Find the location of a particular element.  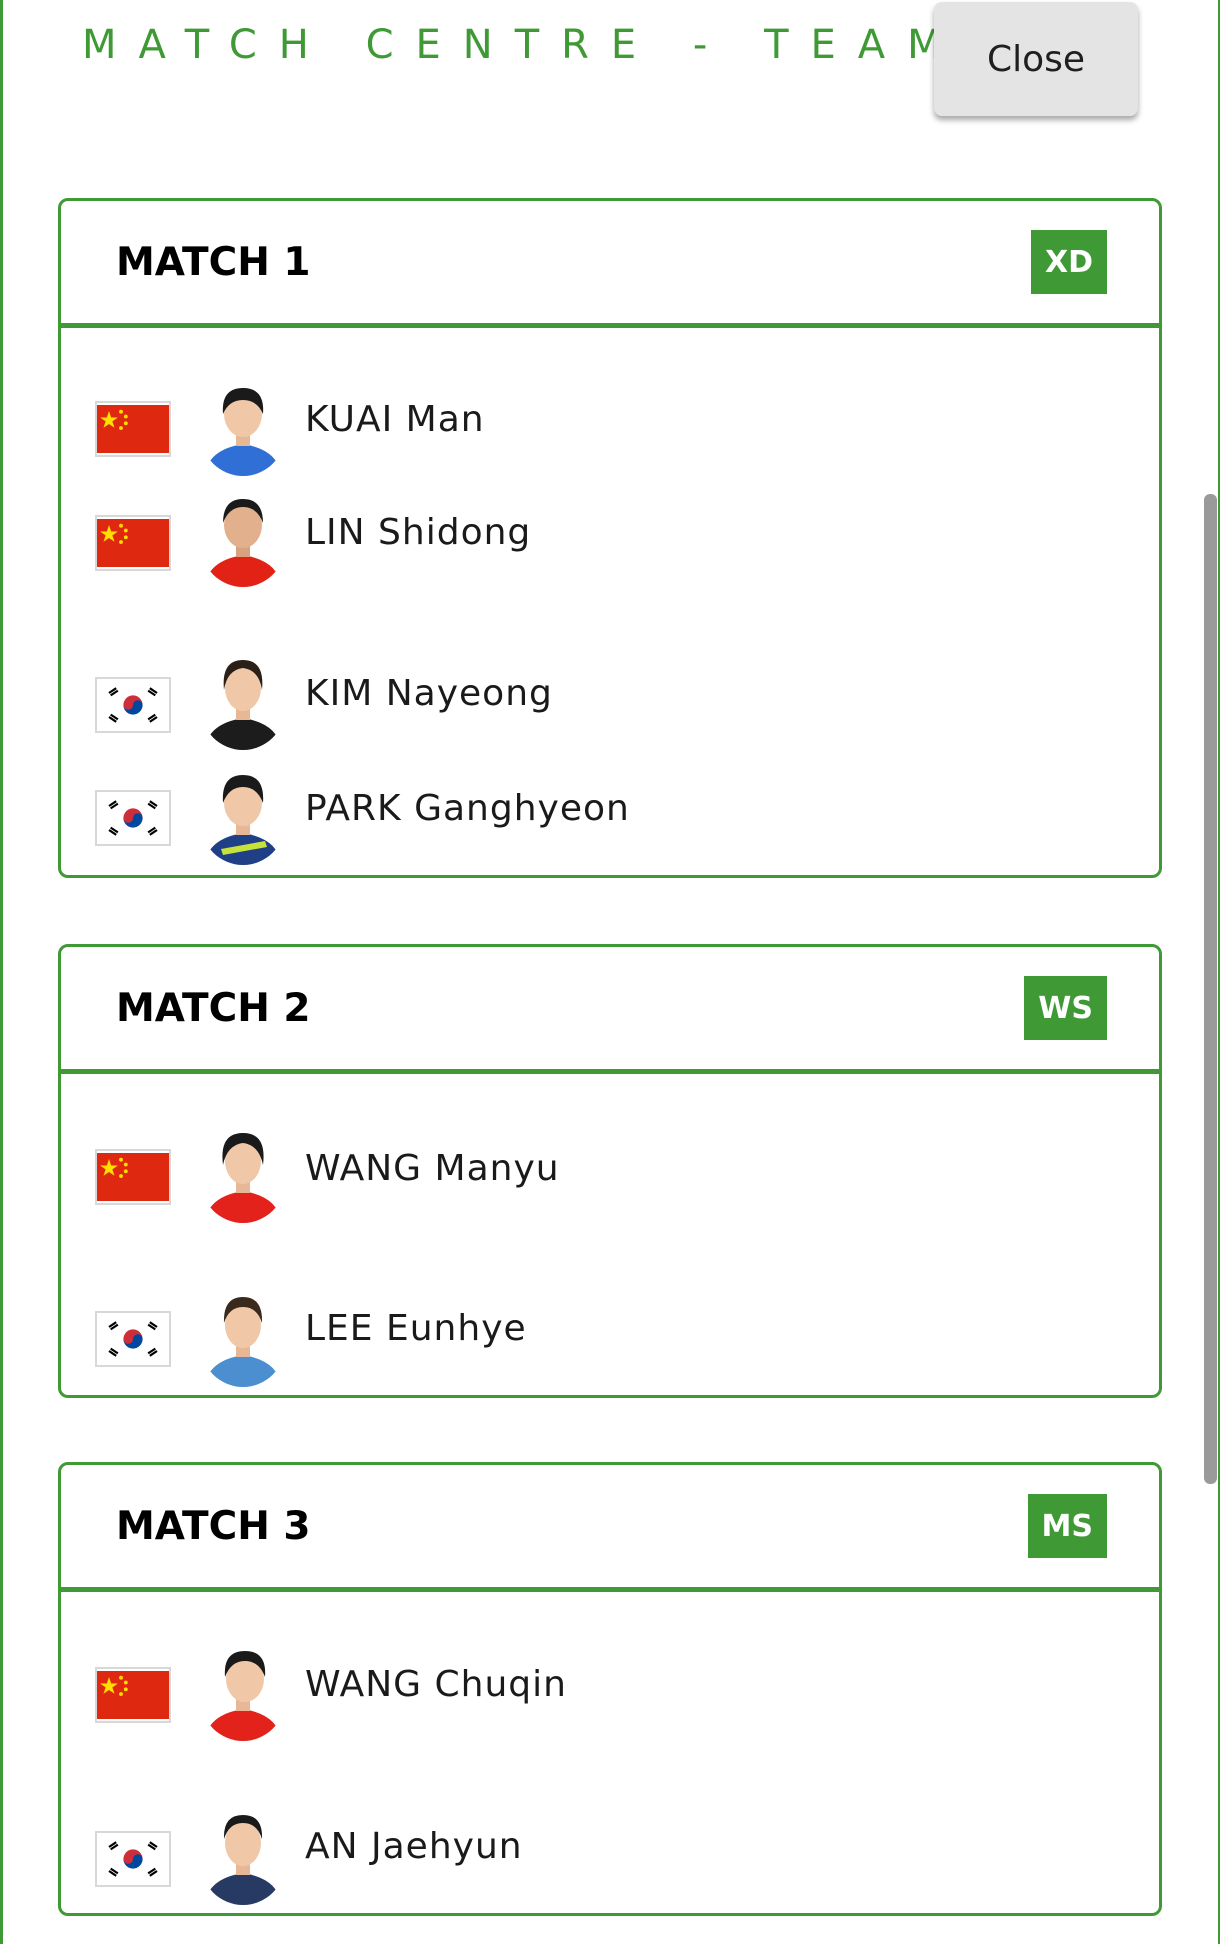

close-button: Close is located at coordinates (1036, 59).